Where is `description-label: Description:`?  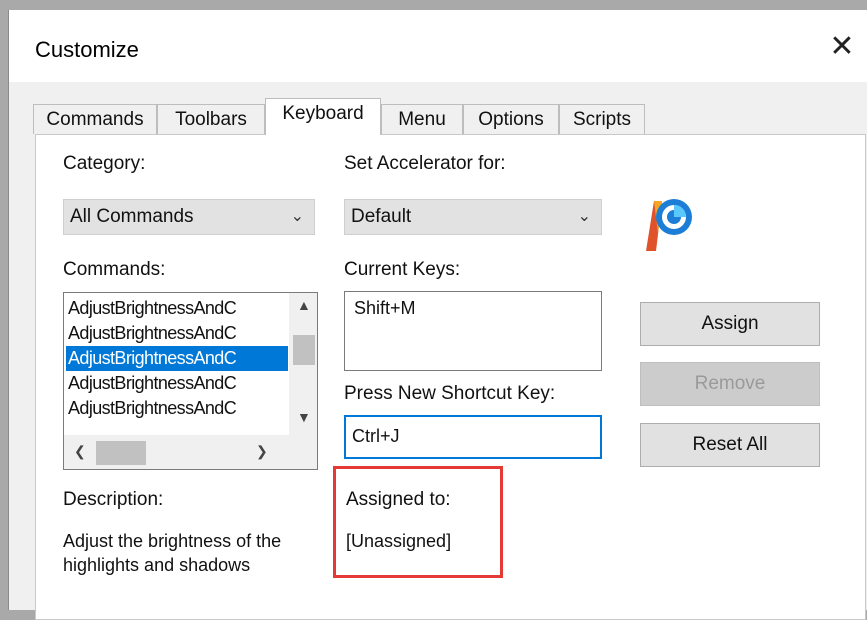
description-label: Description: is located at coordinates (113, 499).